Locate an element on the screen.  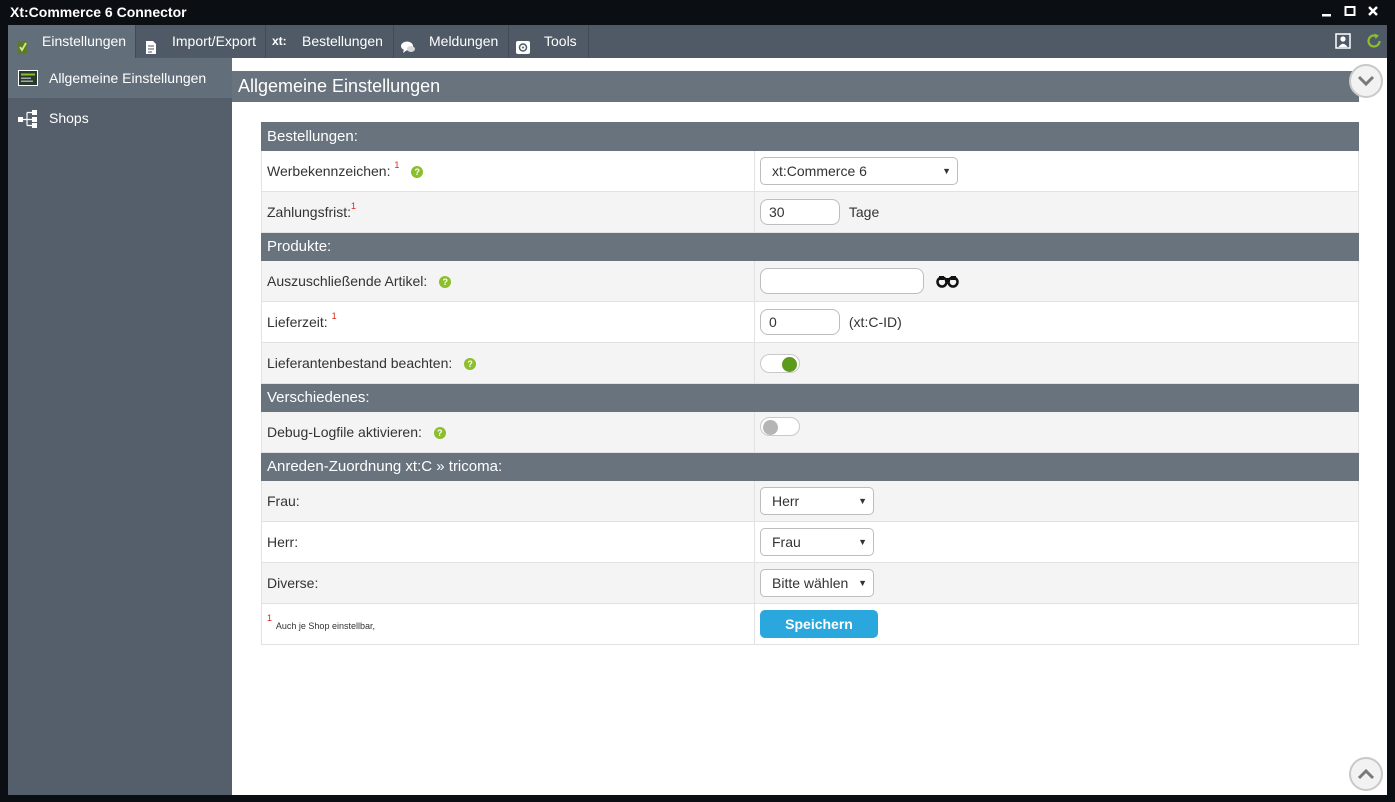
section-header: Anreden-Zuordnung xt:C » tricoma: is located at coordinates (810, 466).